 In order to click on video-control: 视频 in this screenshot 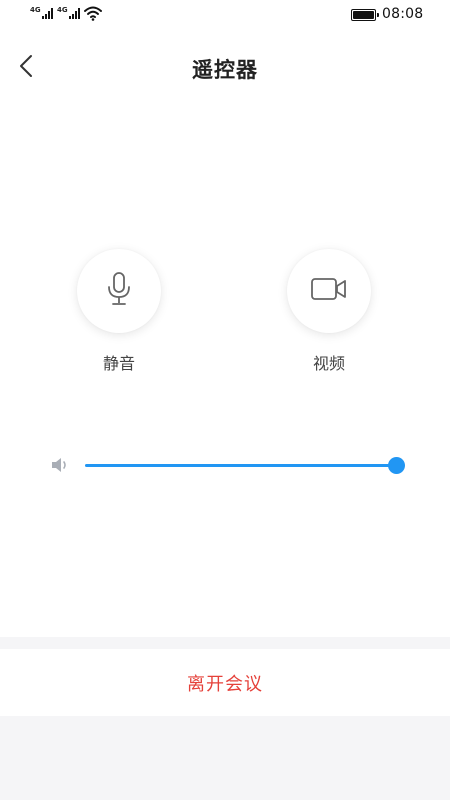, I will do `click(329, 311)`.